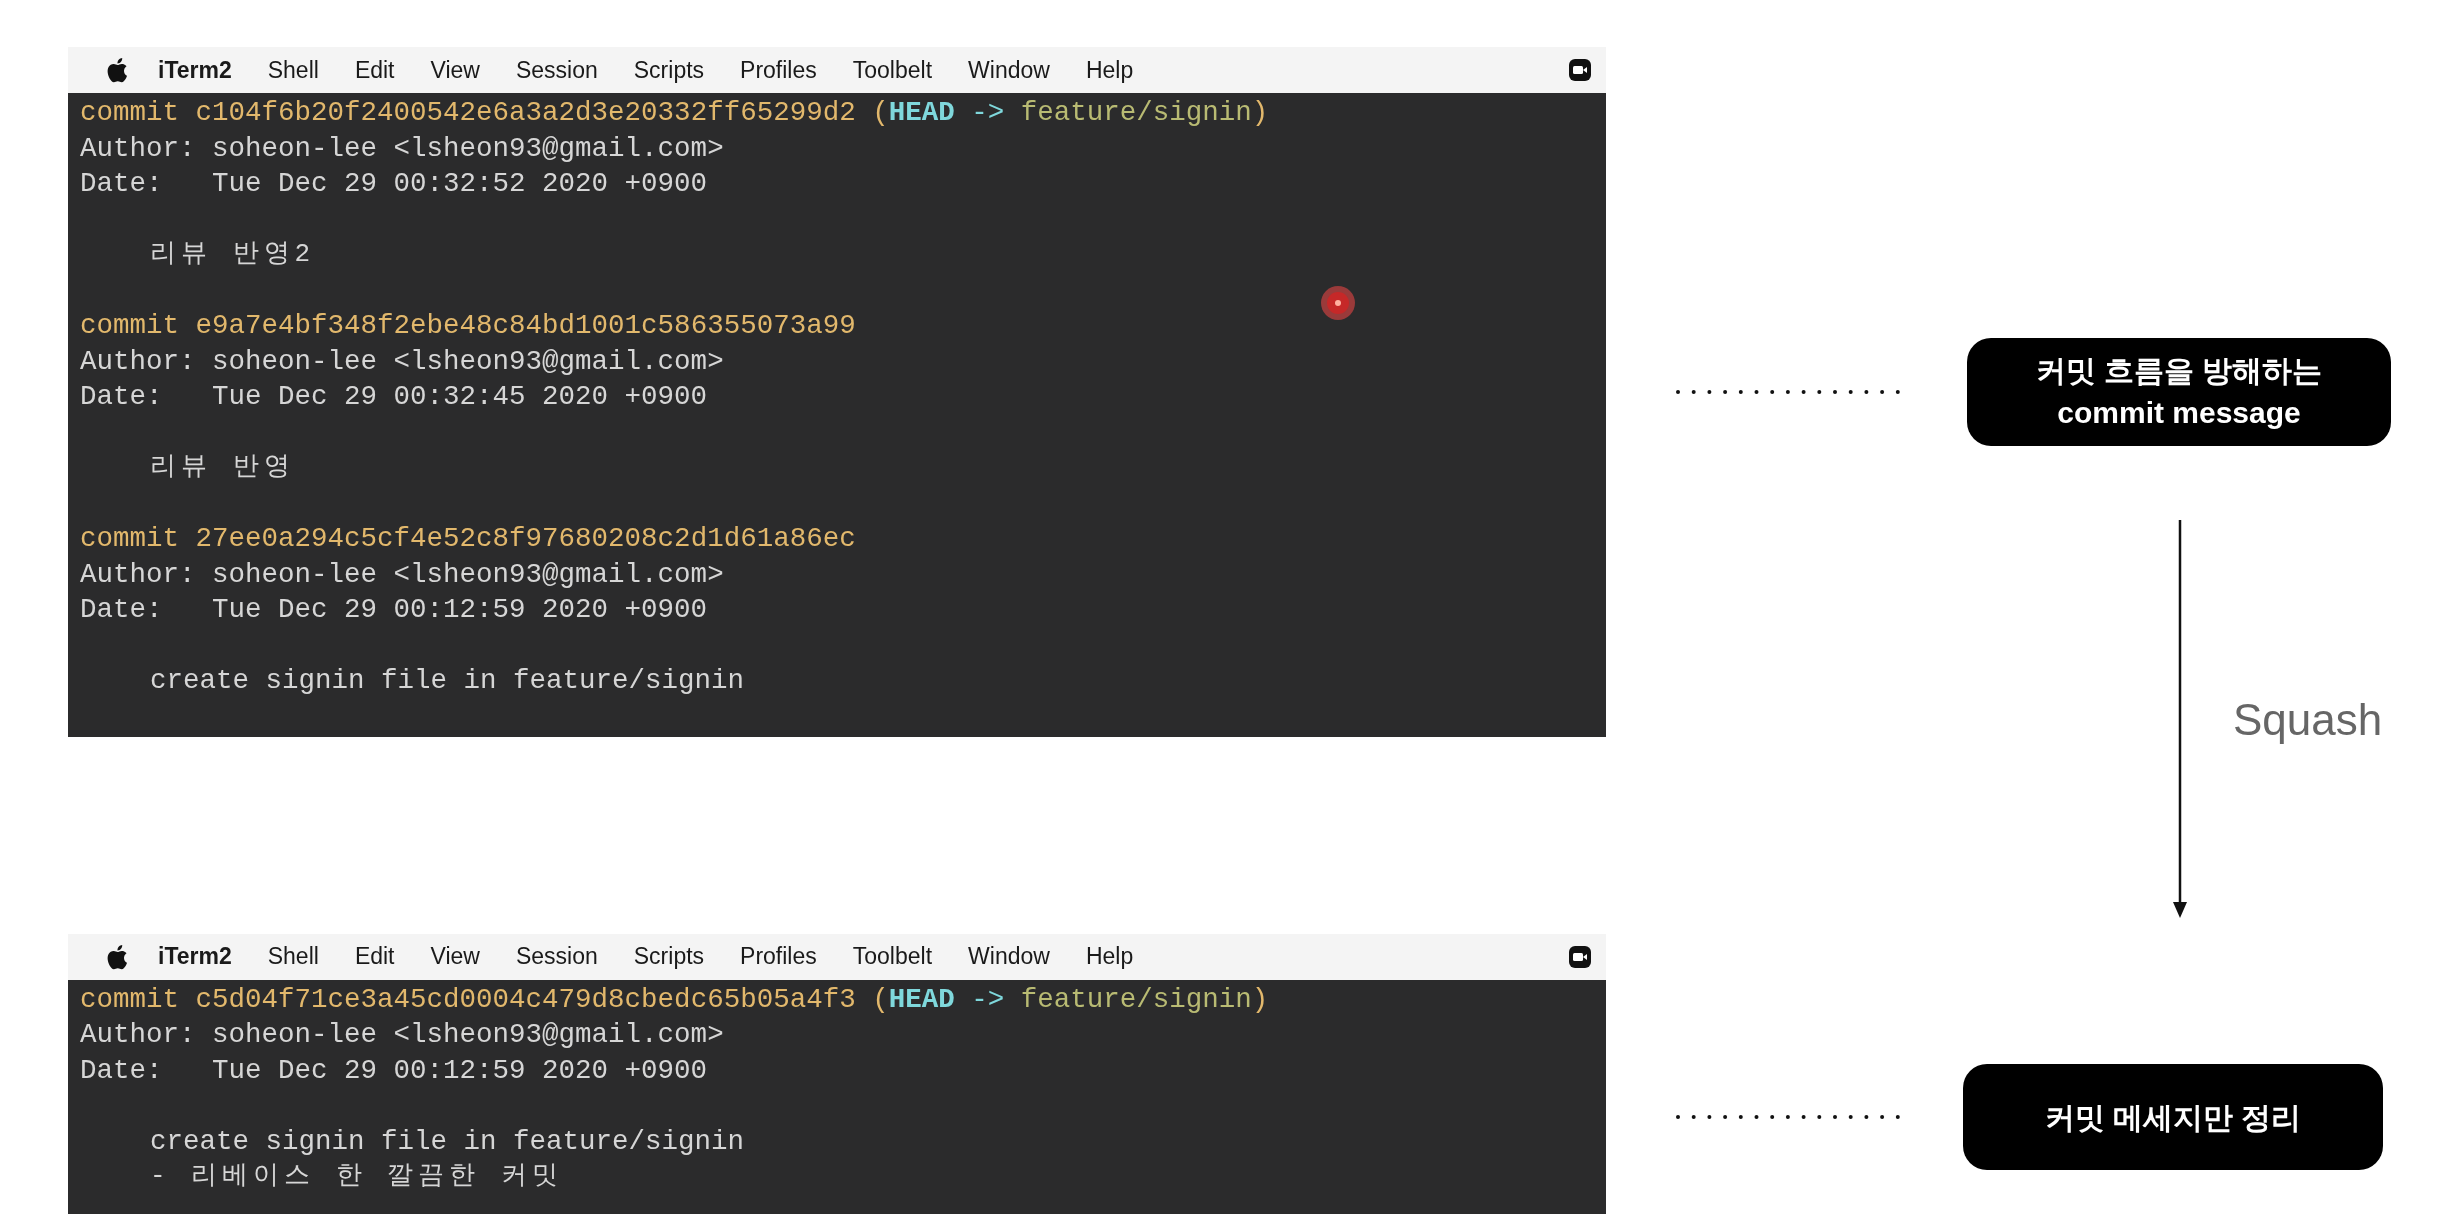  Describe the element at coordinates (674, 113) in the screenshot. I see `commit-line: commit c104f6b20f2400542e6a3a2d3e20332ff65299d2 (HEAD -> feature/signin)` at that location.